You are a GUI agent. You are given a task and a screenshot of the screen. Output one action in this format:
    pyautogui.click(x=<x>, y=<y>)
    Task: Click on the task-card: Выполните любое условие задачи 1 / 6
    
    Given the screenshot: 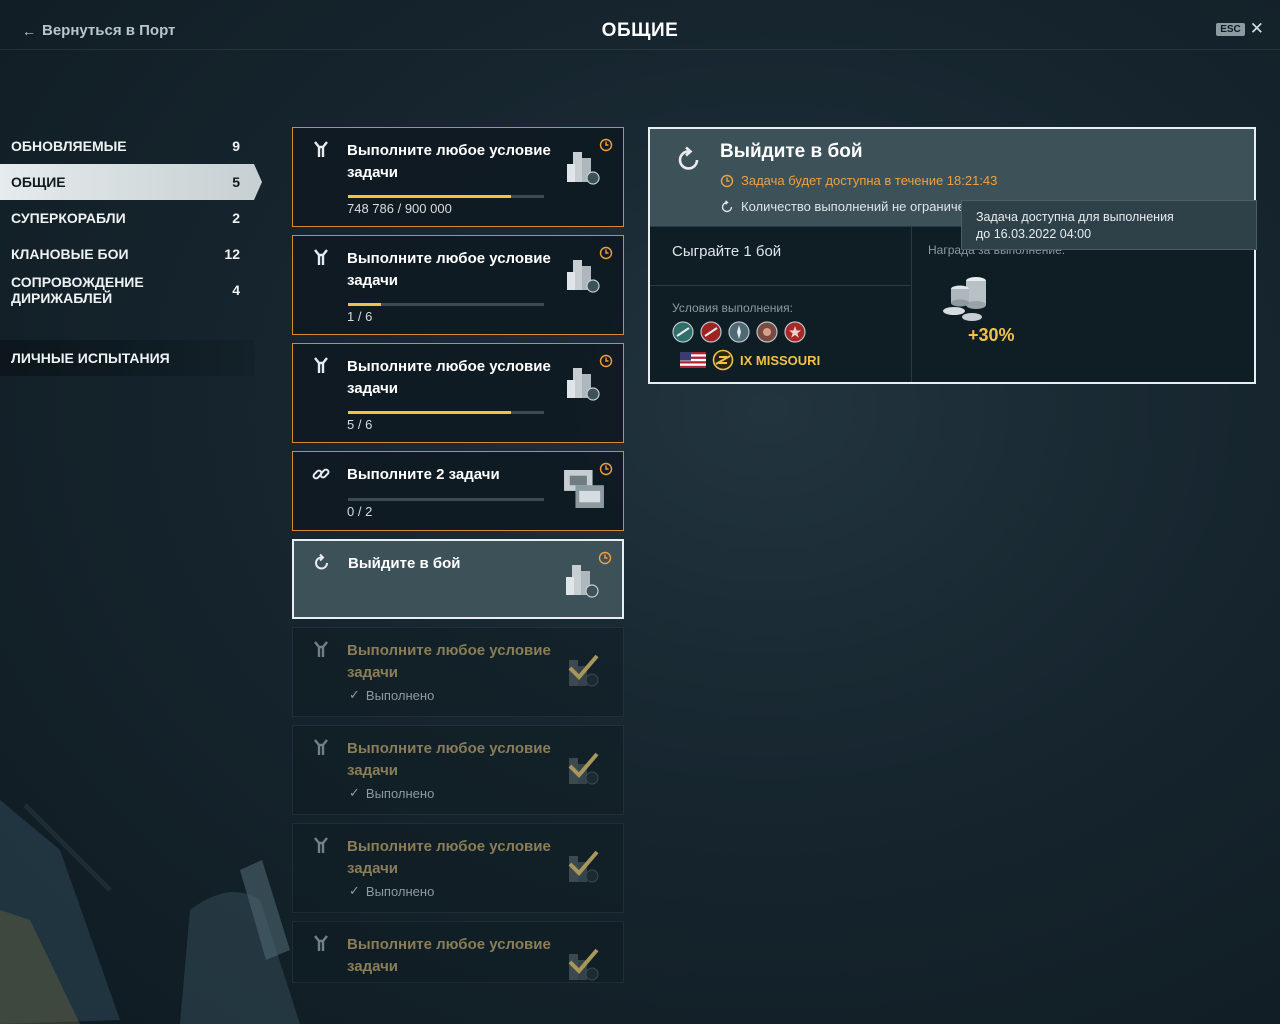 What is the action you would take?
    pyautogui.click(x=458, y=285)
    